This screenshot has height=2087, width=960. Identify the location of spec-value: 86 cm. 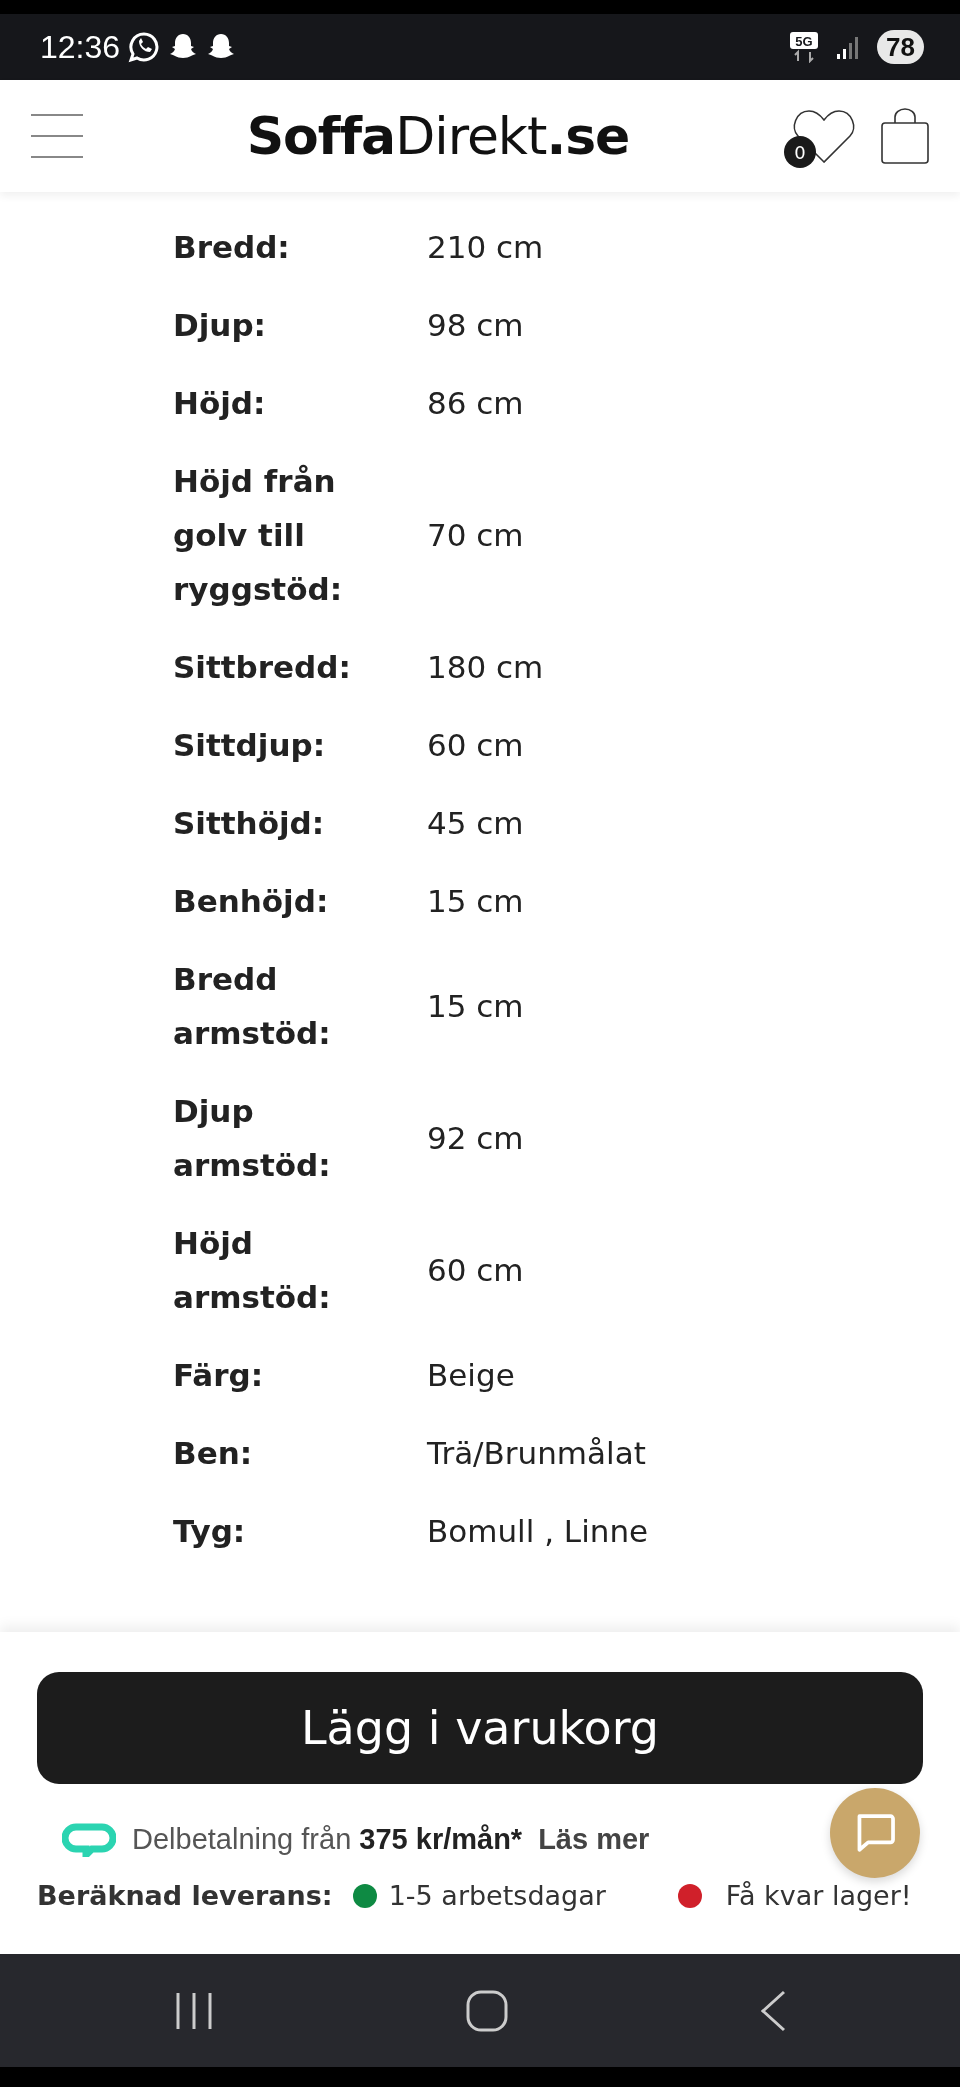
(475, 403).